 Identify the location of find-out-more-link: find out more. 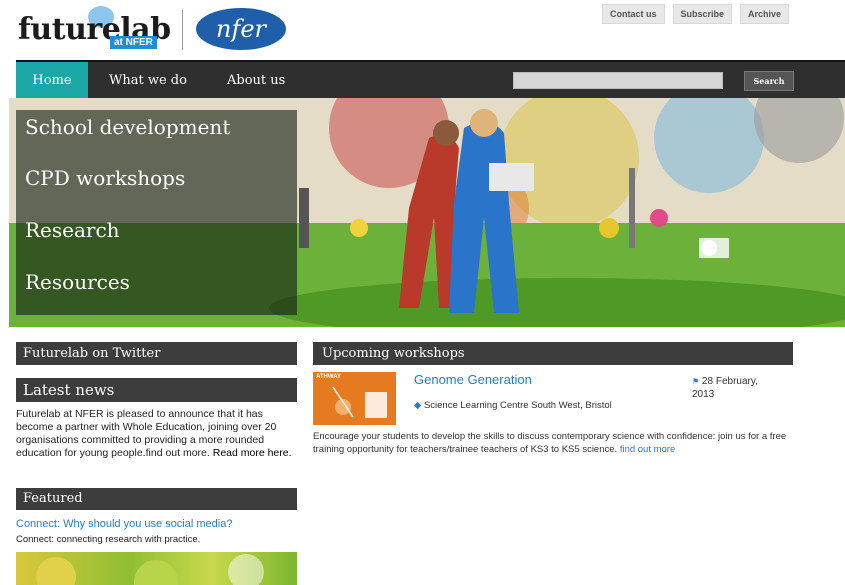
(647, 449).